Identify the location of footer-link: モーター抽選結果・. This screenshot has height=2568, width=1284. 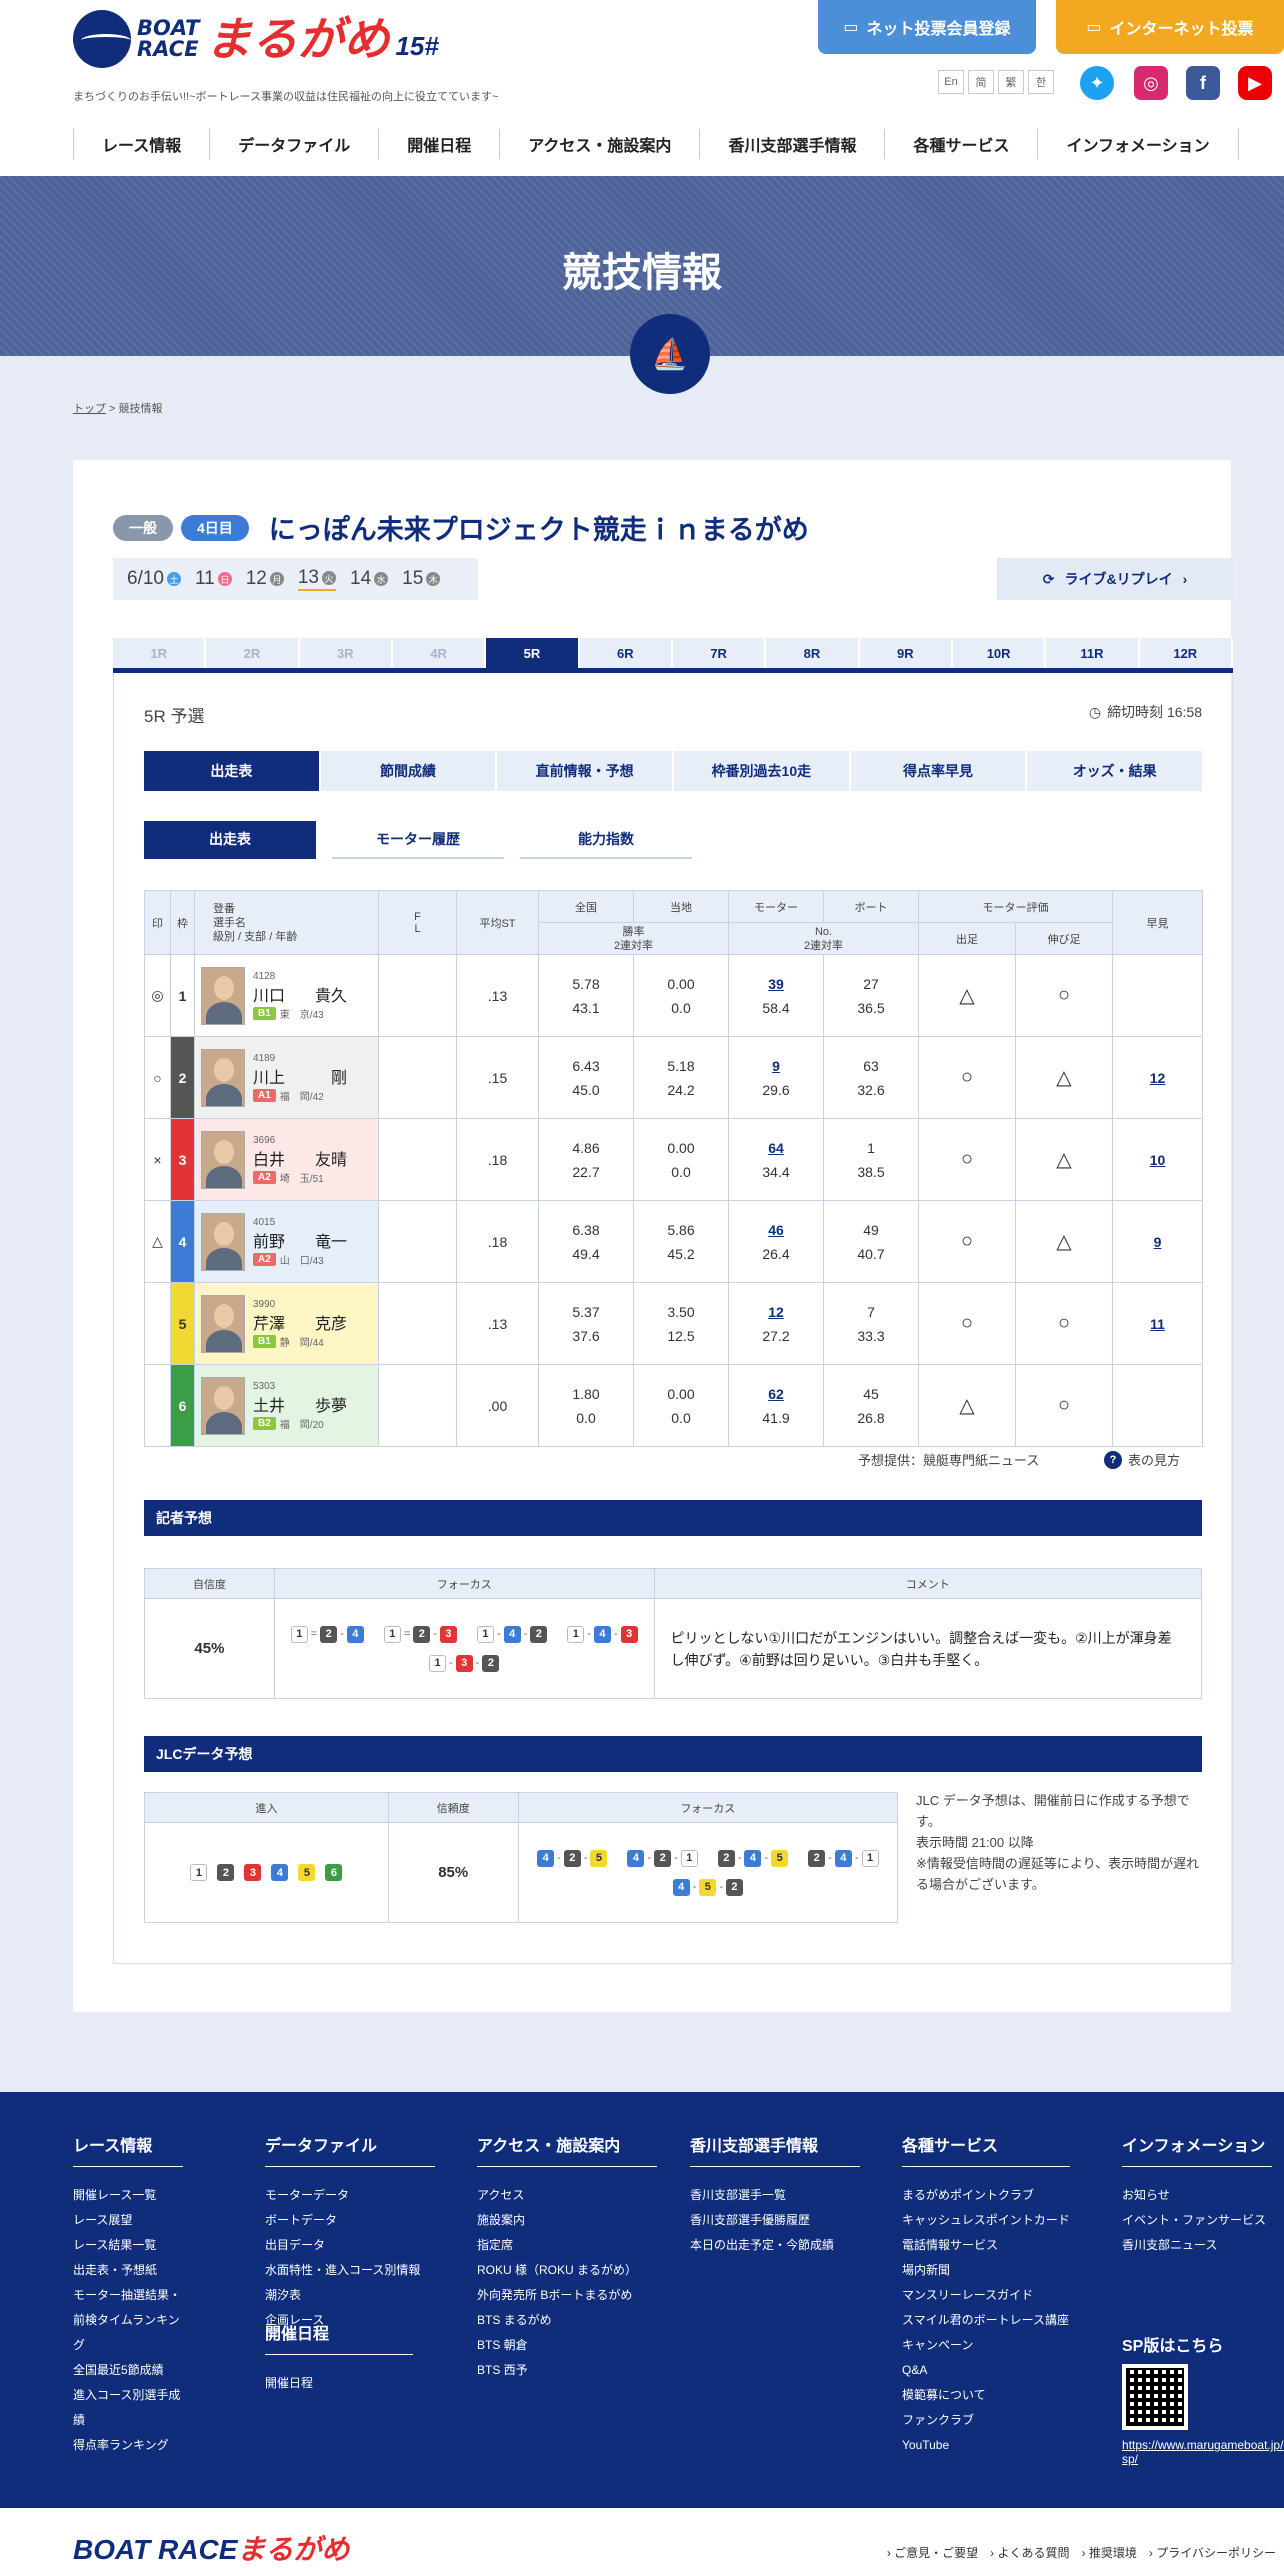
(128, 2295).